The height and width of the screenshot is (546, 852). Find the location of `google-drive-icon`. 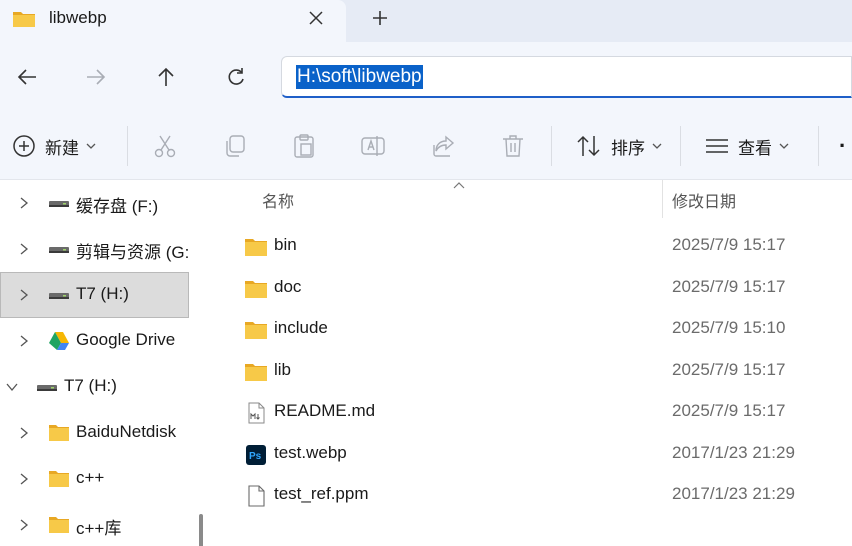

google-drive-icon is located at coordinates (59, 341).